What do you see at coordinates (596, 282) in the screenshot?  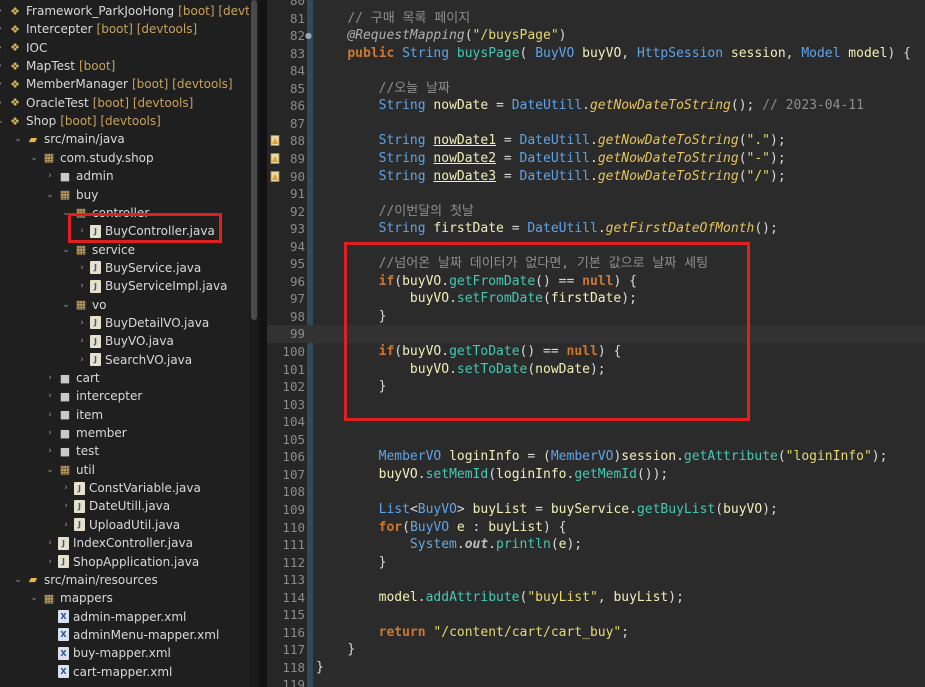 I see `code-line: 96 if(buyVO.getFromDate() == null) {` at bounding box center [596, 282].